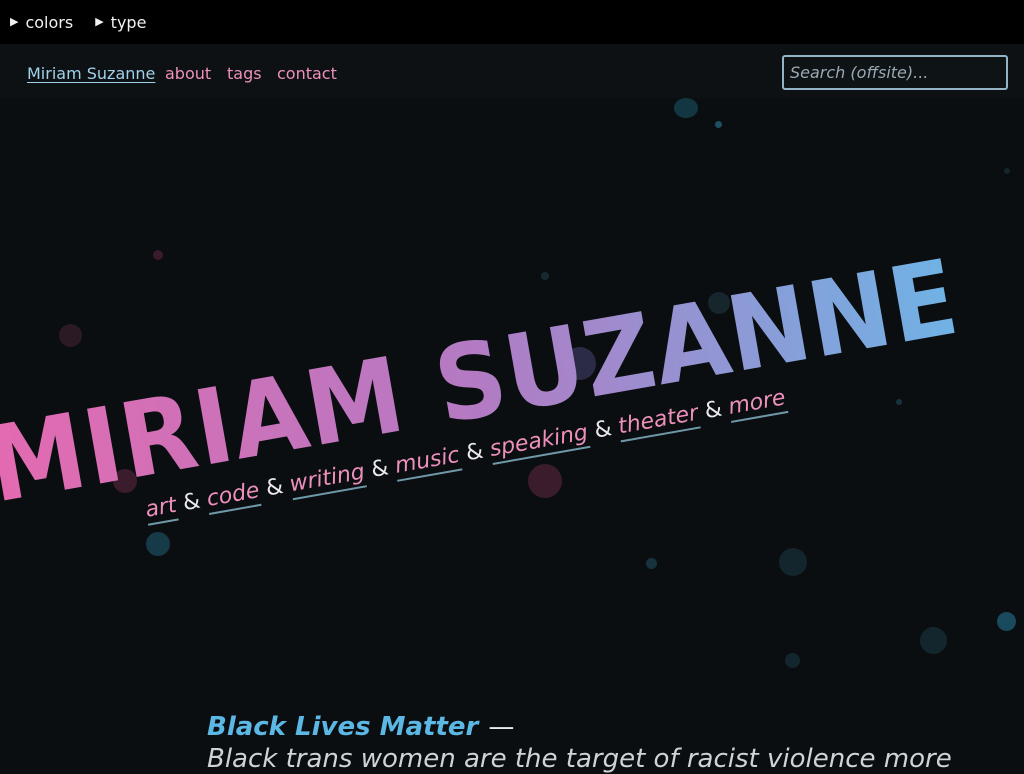 The height and width of the screenshot is (774, 1024). Describe the element at coordinates (512, 22) in the screenshot. I see `top-bar: ▶ colors ▶ type` at that location.